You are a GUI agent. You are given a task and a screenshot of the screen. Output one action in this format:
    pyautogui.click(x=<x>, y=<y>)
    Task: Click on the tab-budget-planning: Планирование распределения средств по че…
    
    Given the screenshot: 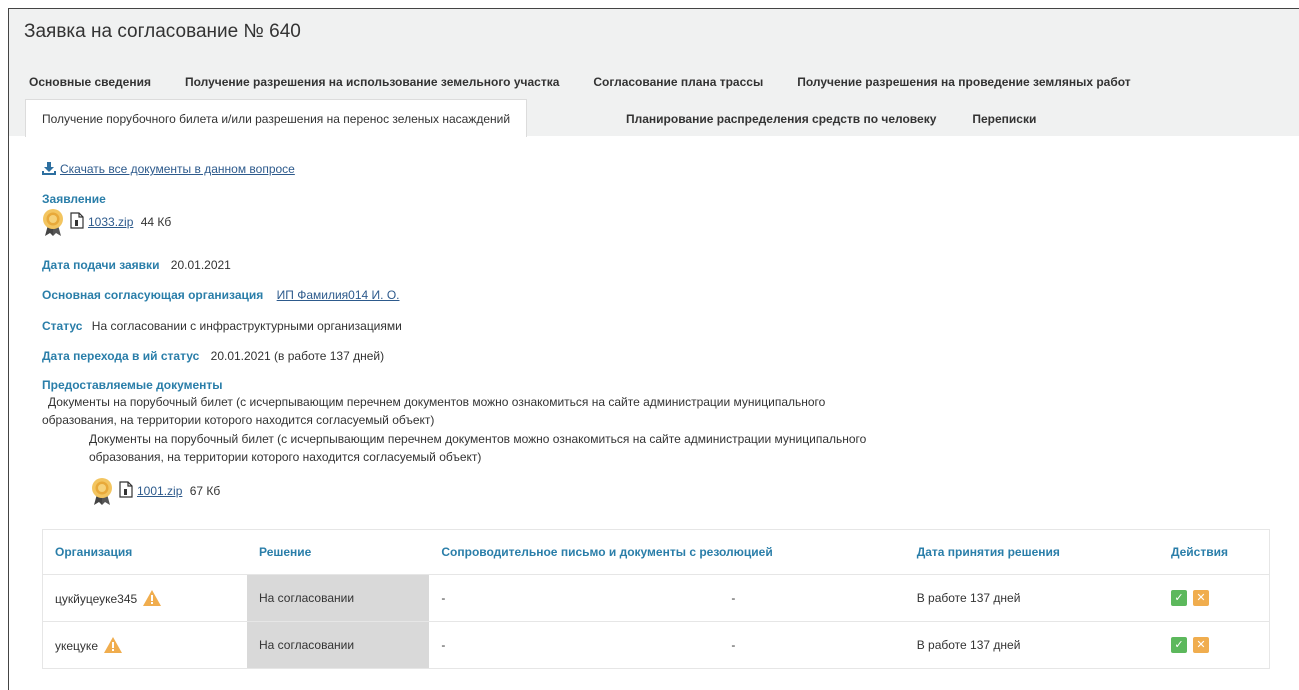 What is the action you would take?
    pyautogui.click(x=781, y=119)
    